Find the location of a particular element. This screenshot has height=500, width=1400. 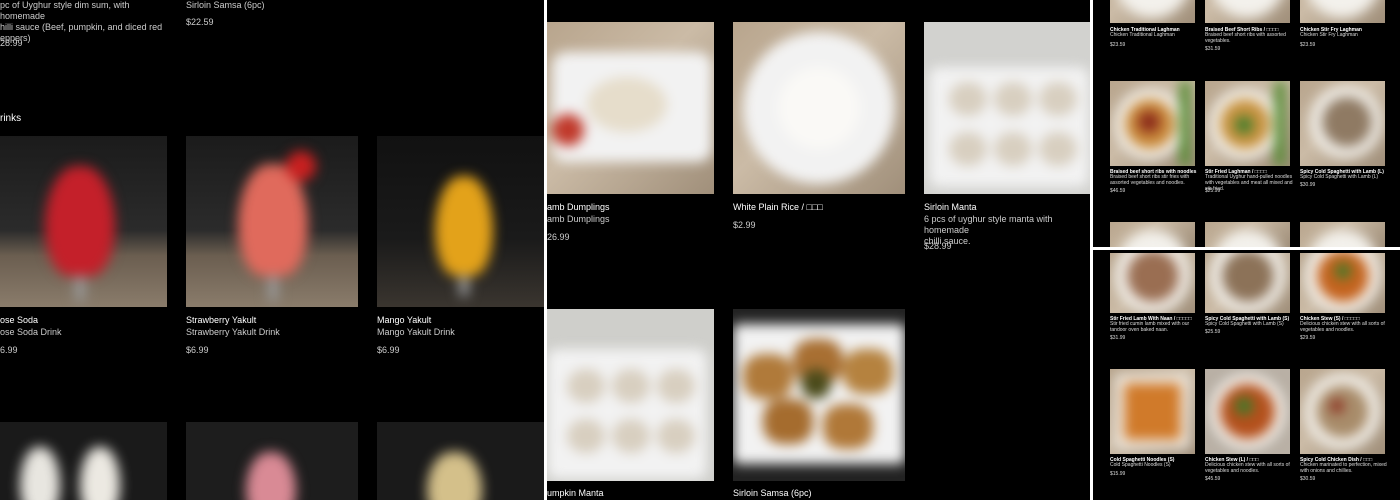

menu-item-price: $45.59 is located at coordinates (1213, 479).